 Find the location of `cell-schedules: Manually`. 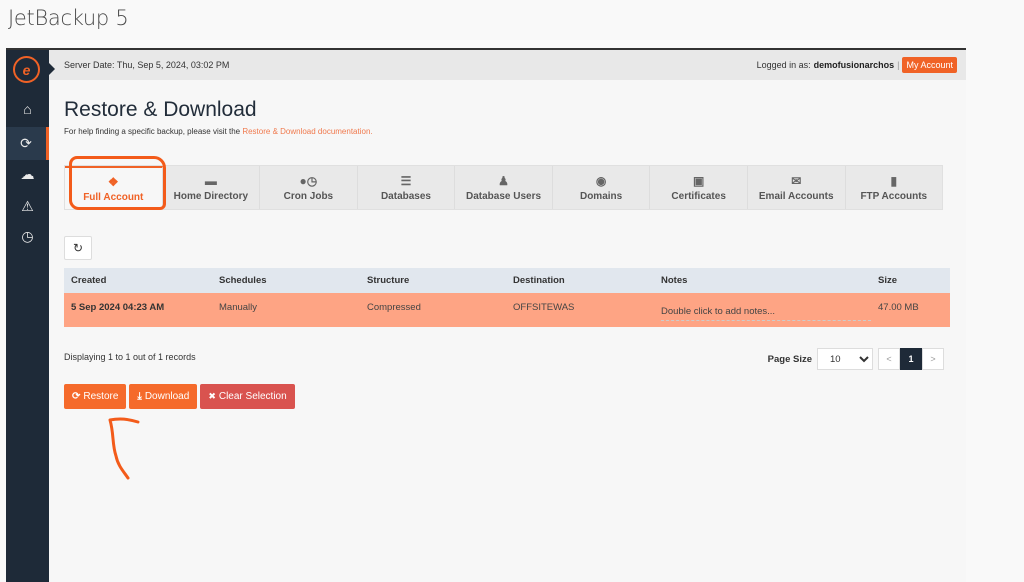

cell-schedules: Manually is located at coordinates (238, 307).